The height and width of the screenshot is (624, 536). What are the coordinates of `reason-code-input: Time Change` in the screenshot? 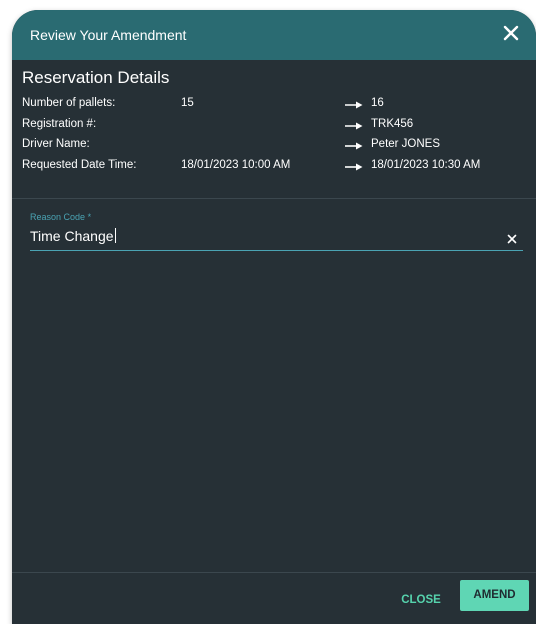 It's located at (260, 236).